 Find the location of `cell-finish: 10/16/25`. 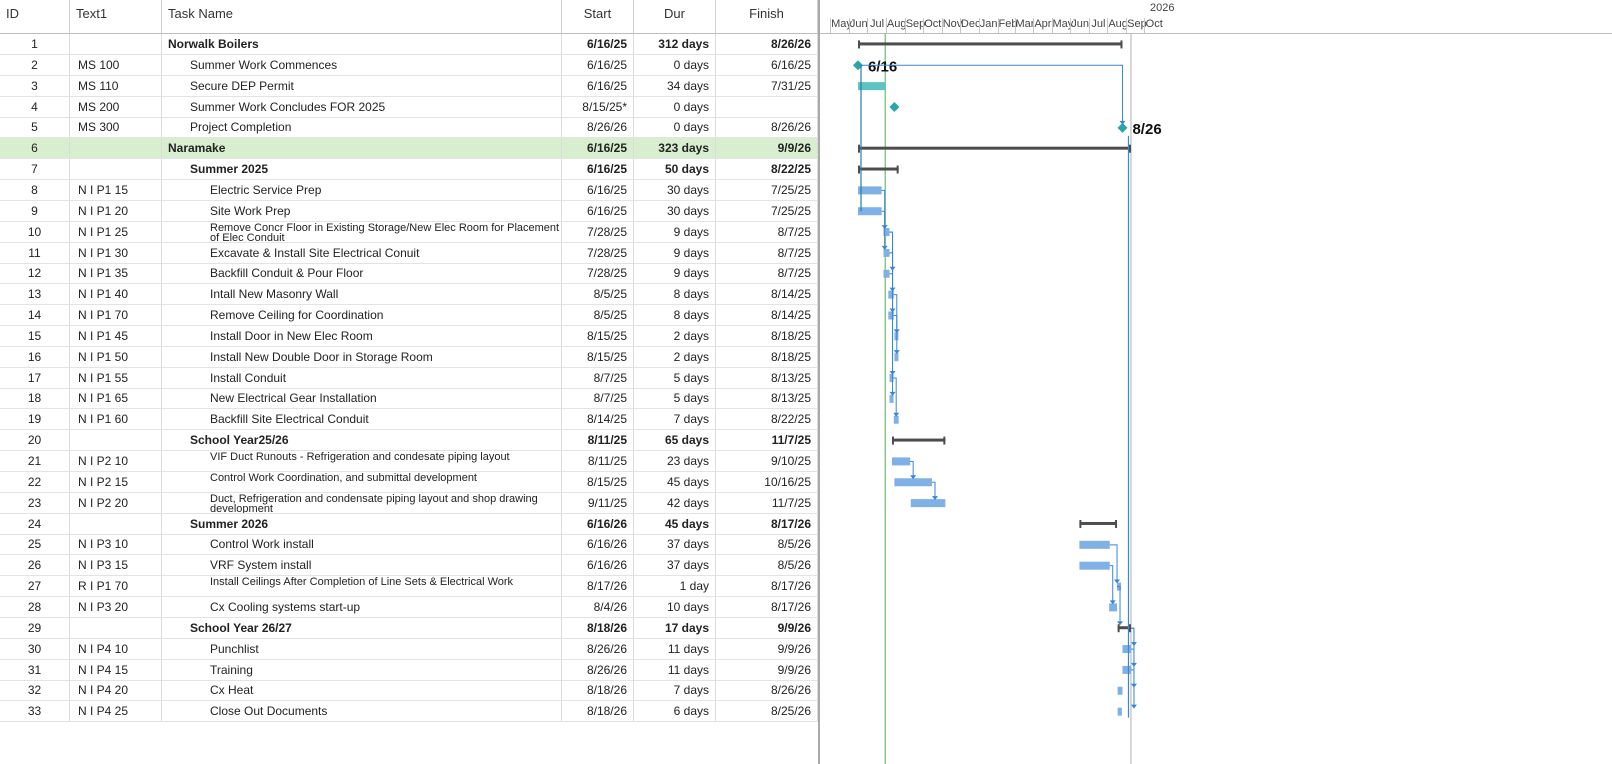

cell-finish: 10/16/25 is located at coordinates (767, 481).